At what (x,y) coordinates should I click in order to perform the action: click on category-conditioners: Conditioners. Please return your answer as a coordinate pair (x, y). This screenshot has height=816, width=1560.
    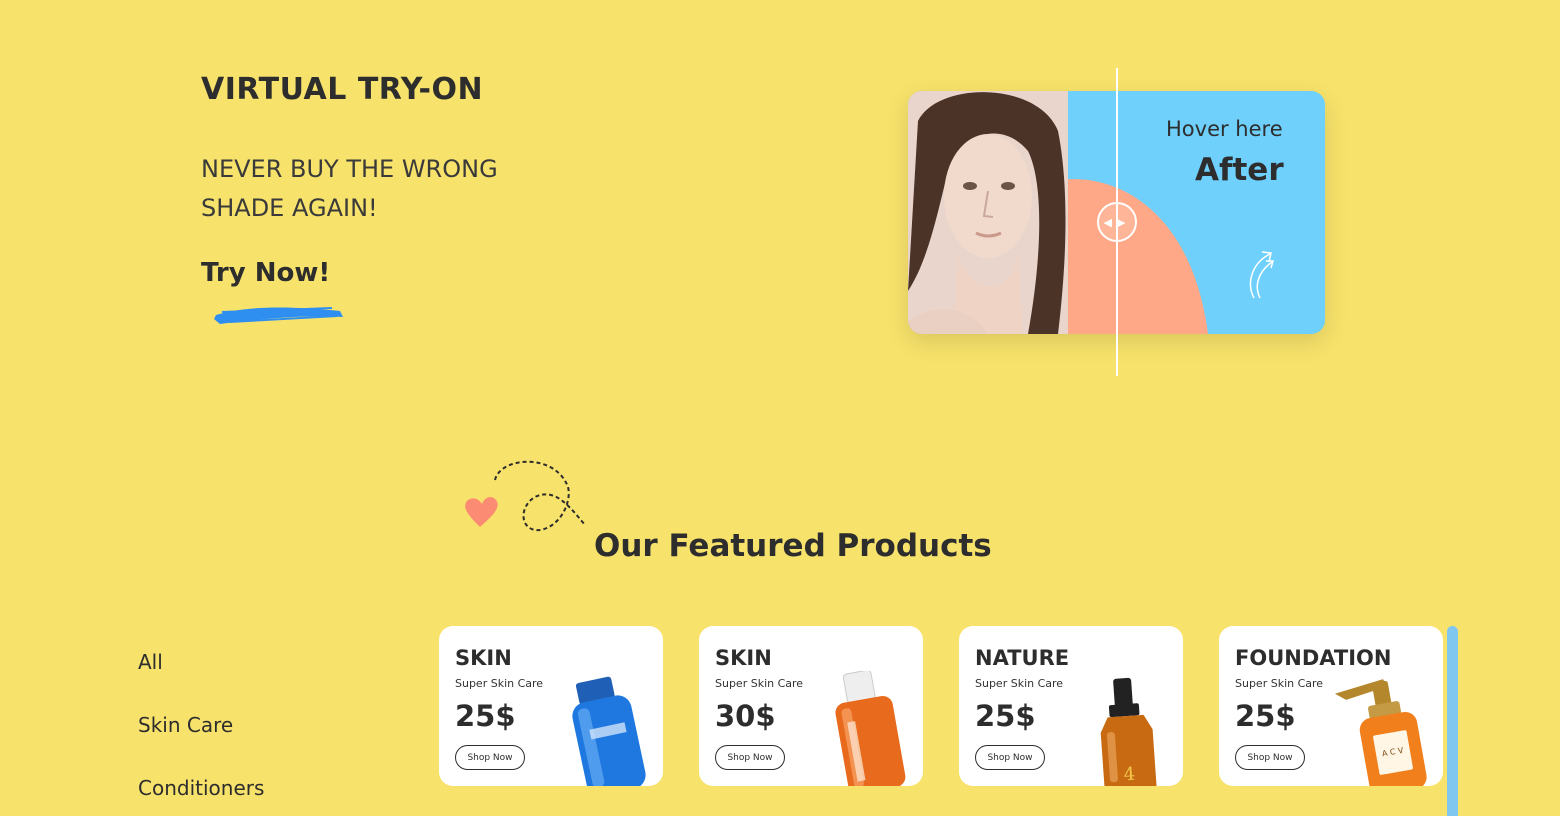
    Looking at the image, I should click on (201, 796).